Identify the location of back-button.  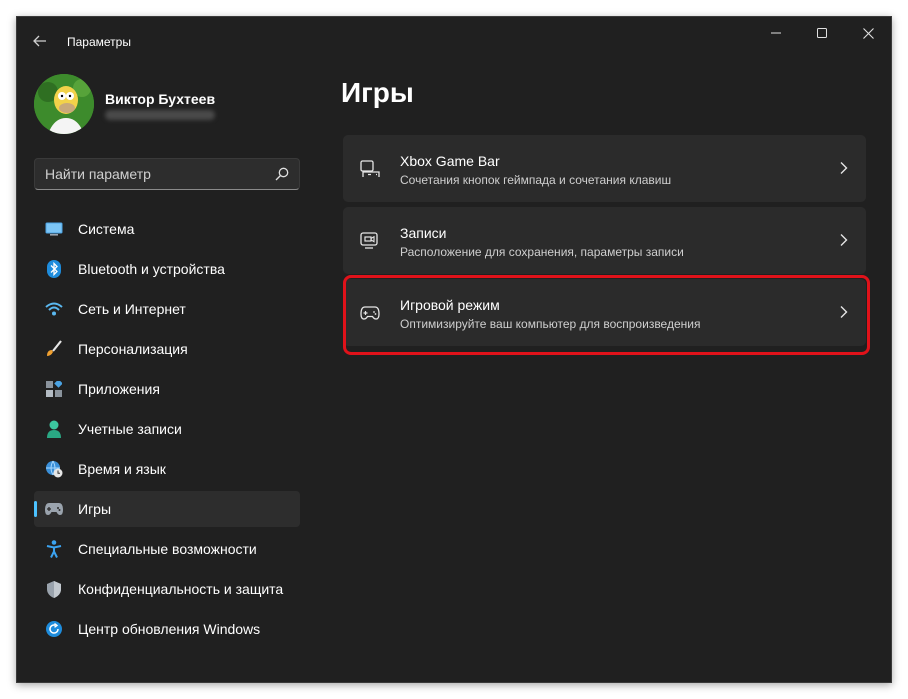
(40, 41).